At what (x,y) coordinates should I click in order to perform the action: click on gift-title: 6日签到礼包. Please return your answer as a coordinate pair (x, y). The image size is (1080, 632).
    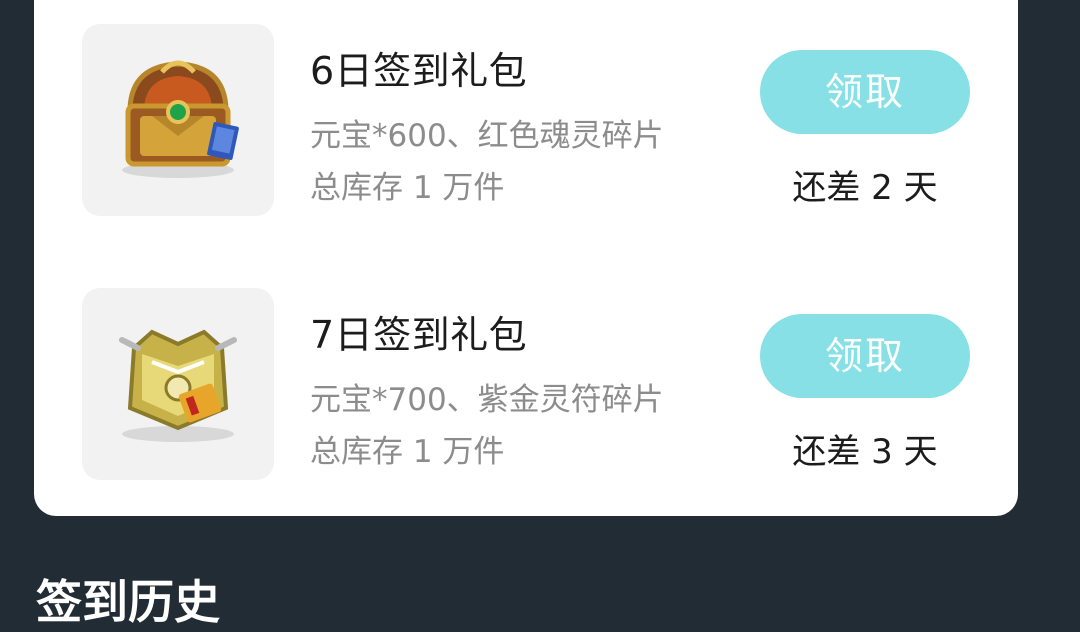
    Looking at the image, I should click on (419, 71).